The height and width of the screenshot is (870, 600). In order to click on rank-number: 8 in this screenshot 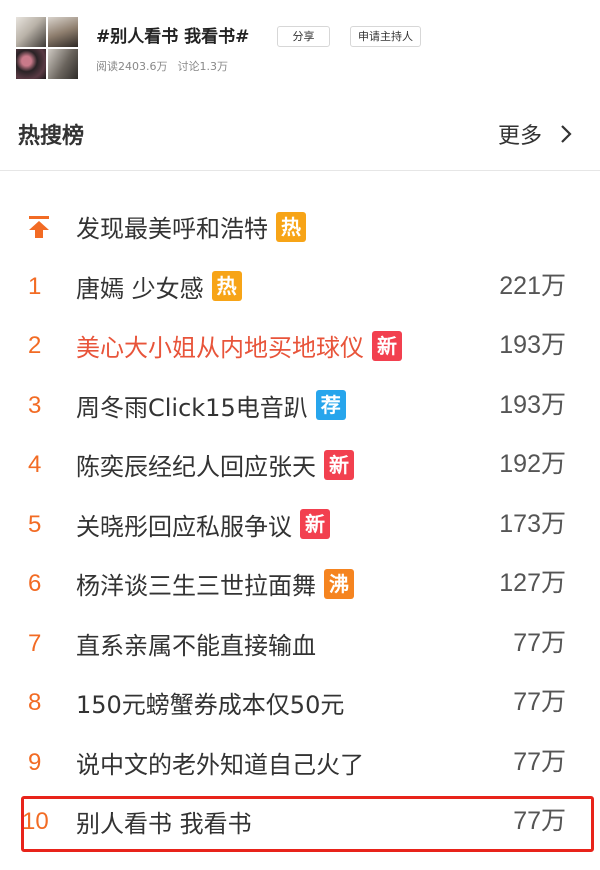, I will do `click(35, 702)`.